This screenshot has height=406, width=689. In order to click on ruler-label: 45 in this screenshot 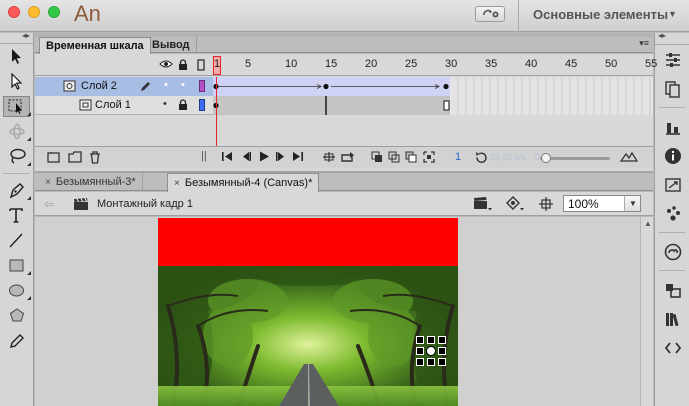, I will do `click(571, 64)`.